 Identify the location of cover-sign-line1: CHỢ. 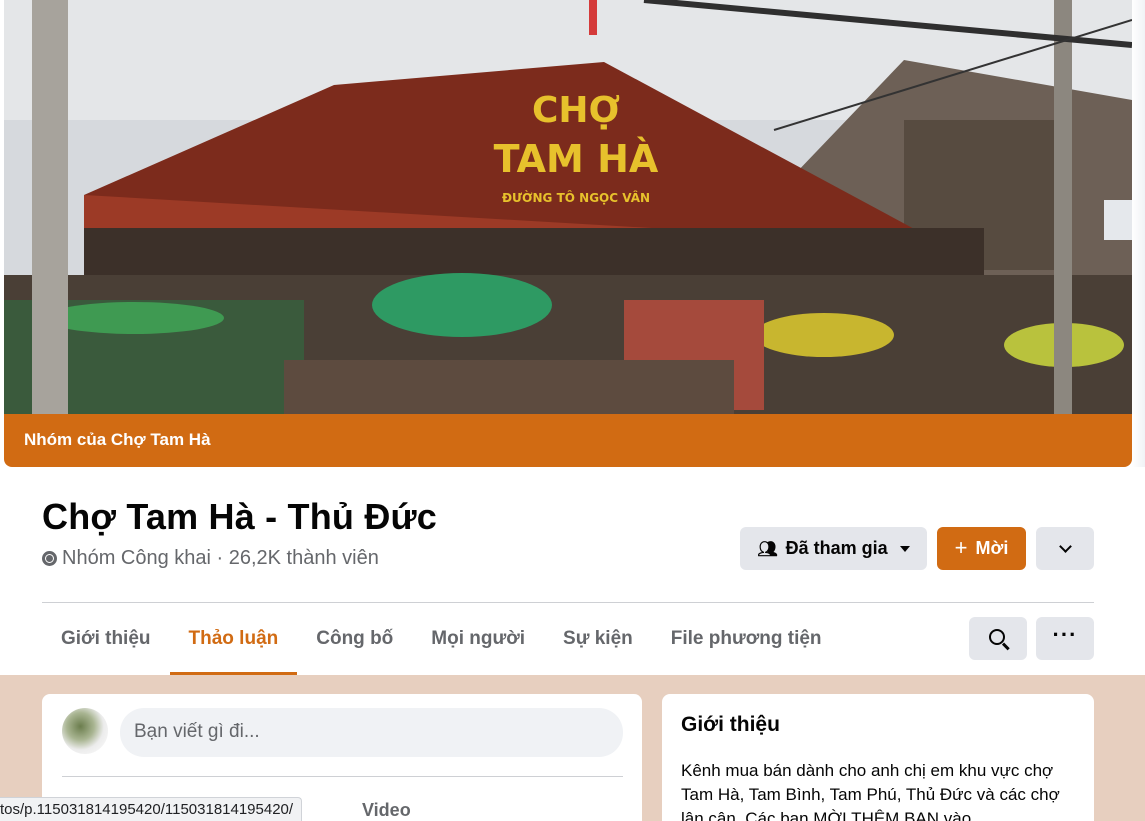
(576, 110).